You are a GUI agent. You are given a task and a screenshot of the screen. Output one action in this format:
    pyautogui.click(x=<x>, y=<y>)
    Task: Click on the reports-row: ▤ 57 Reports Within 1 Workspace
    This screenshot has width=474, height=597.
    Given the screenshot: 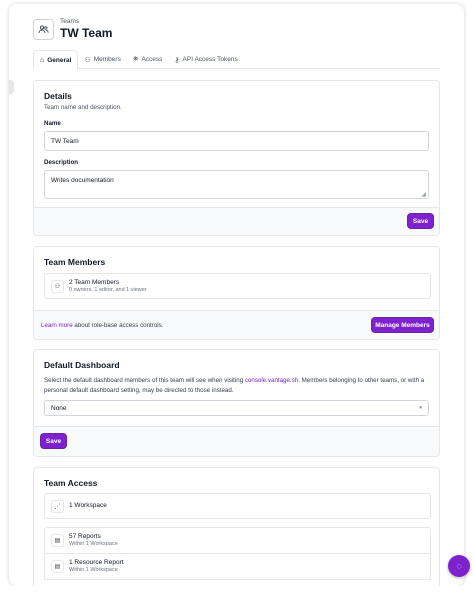 What is the action you would take?
    pyautogui.click(x=237, y=540)
    